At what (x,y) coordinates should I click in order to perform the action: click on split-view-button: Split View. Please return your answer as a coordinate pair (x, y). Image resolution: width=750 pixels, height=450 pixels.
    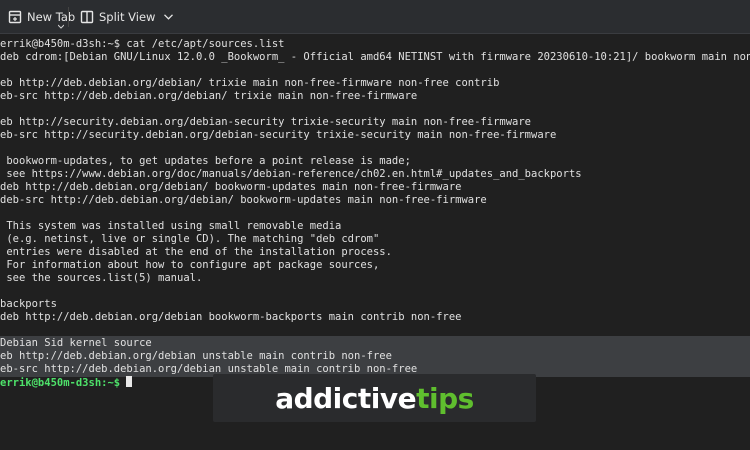
    Looking at the image, I should click on (126, 16).